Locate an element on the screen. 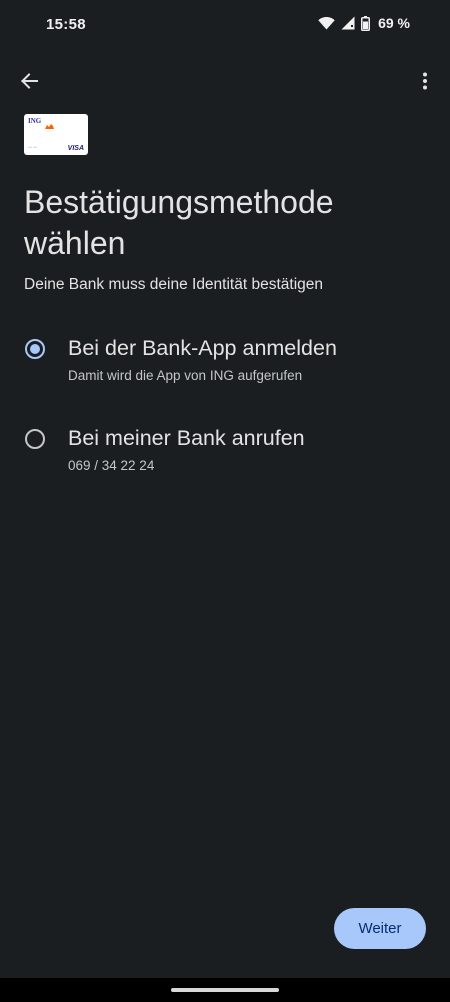 Image resolution: width=450 pixels, height=1002 pixels. back-button is located at coordinates (29, 83).